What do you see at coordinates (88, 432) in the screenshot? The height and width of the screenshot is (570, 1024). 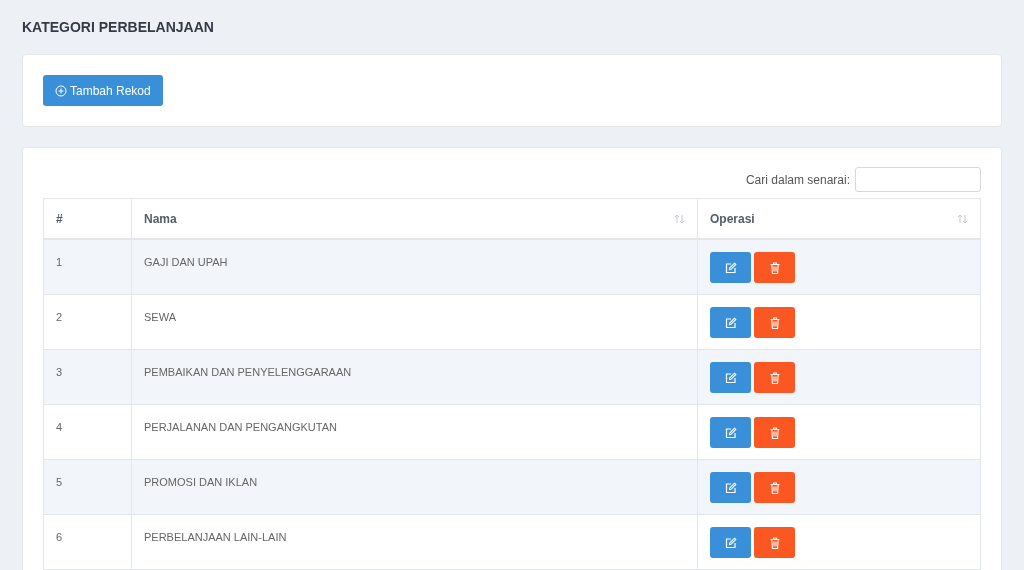 I see `table-cell: 4` at bounding box center [88, 432].